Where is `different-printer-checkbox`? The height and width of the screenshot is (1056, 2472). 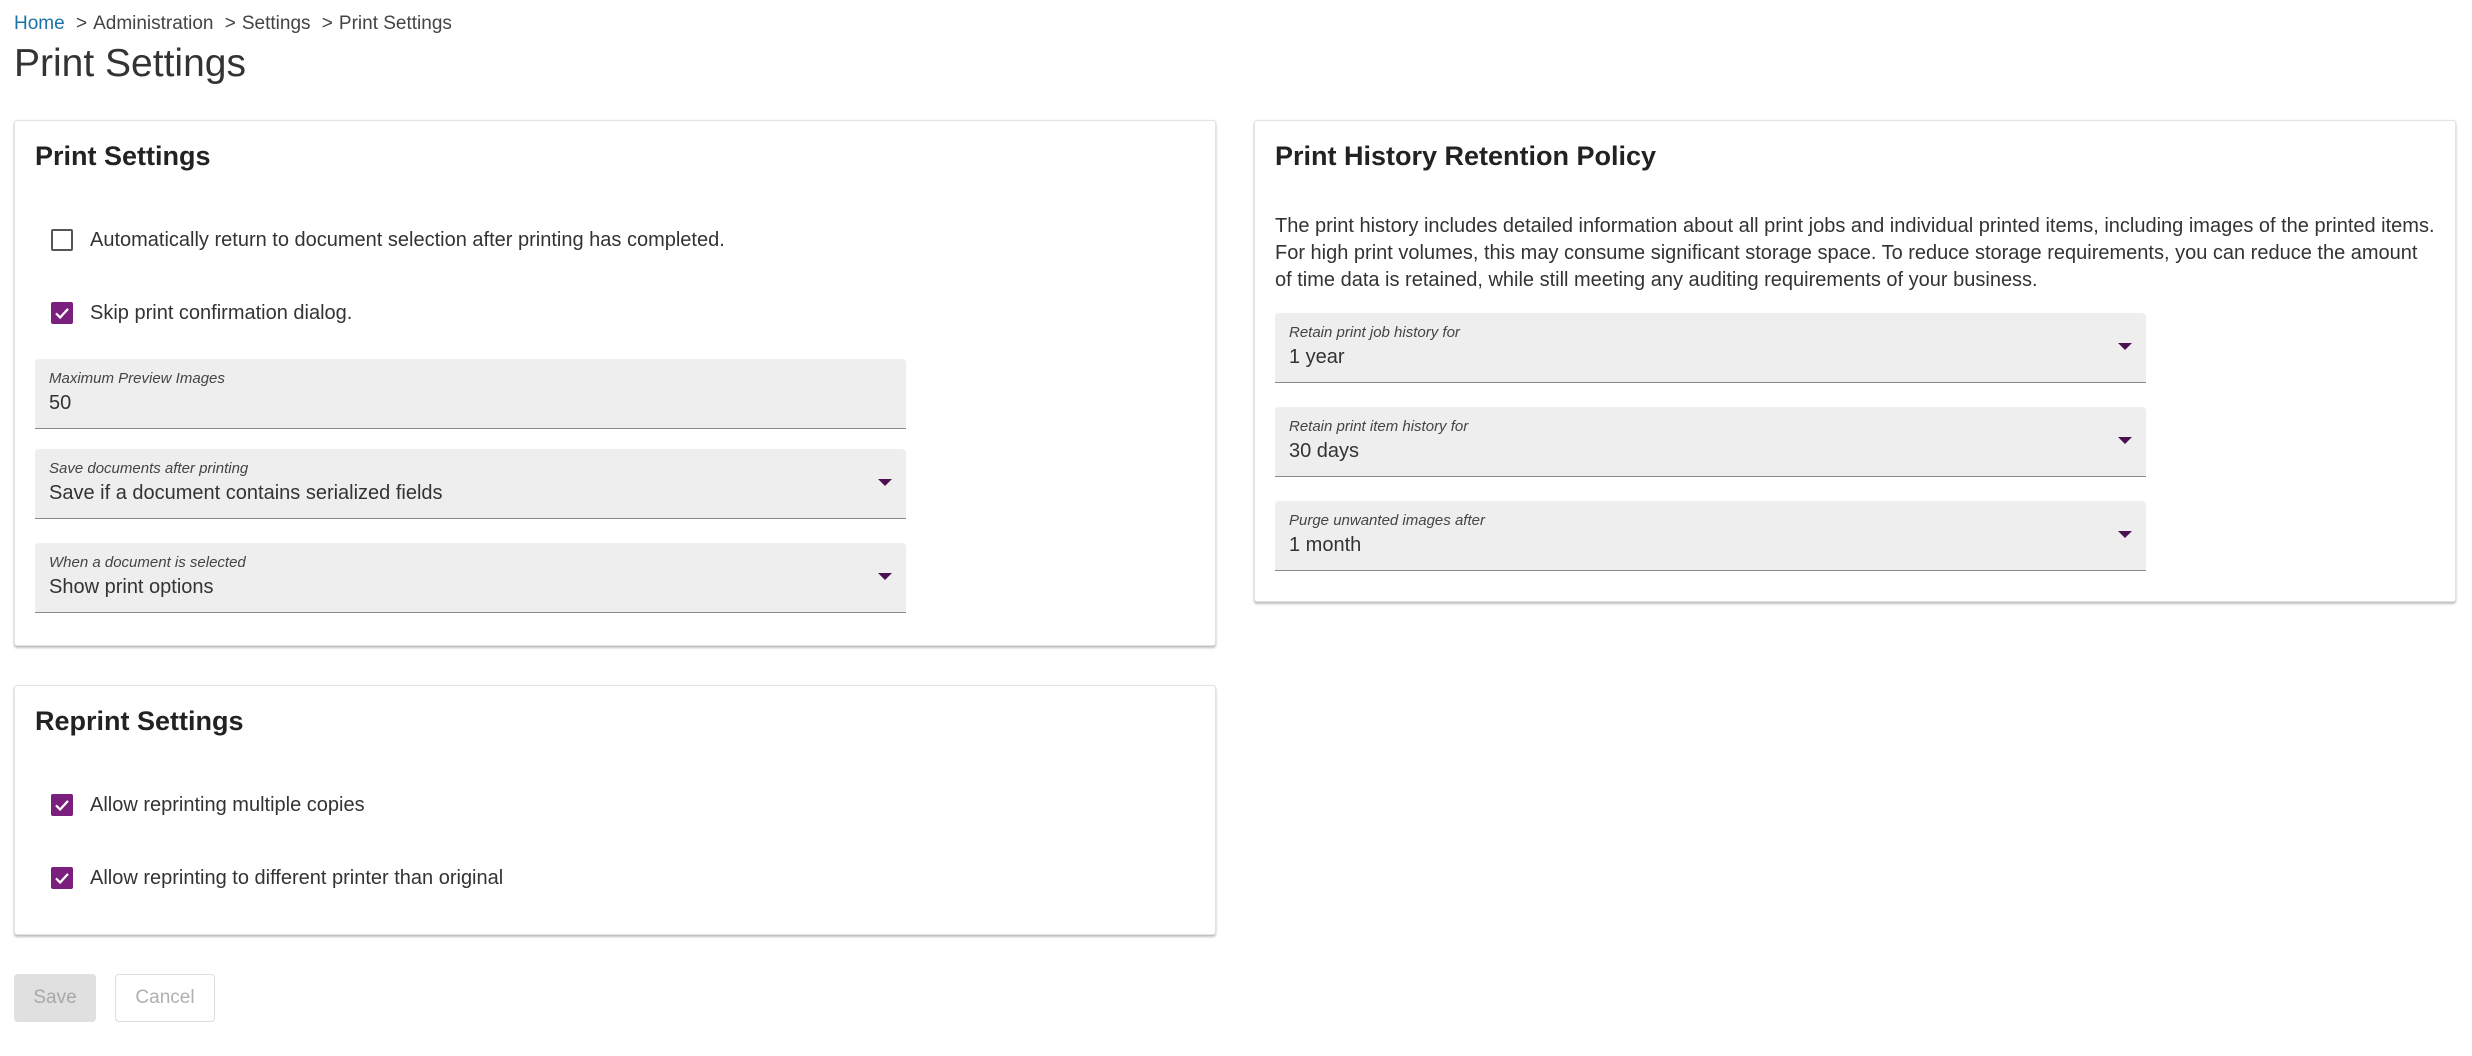 different-printer-checkbox is located at coordinates (62, 878).